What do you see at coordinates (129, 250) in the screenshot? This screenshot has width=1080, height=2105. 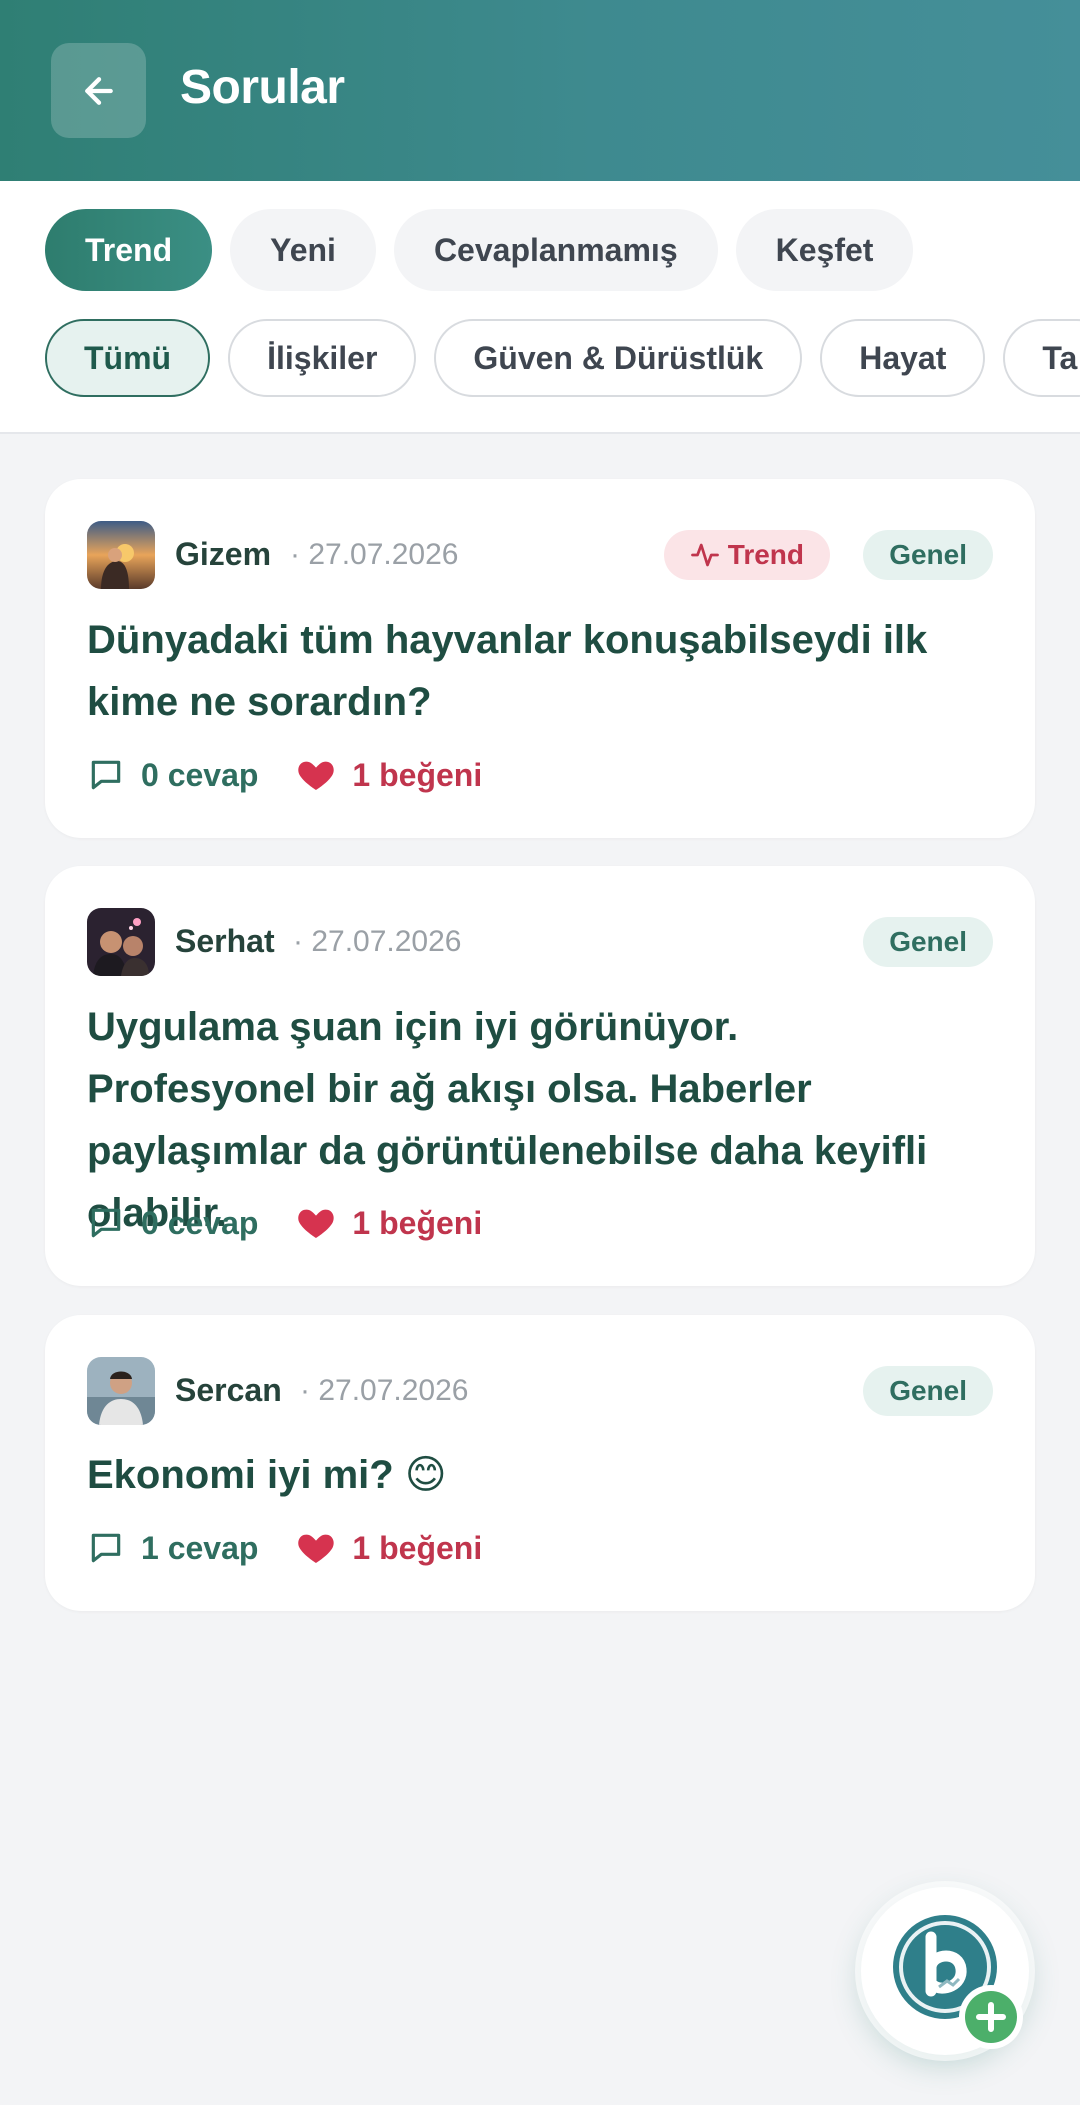 I see `tab-trend: Trend` at bounding box center [129, 250].